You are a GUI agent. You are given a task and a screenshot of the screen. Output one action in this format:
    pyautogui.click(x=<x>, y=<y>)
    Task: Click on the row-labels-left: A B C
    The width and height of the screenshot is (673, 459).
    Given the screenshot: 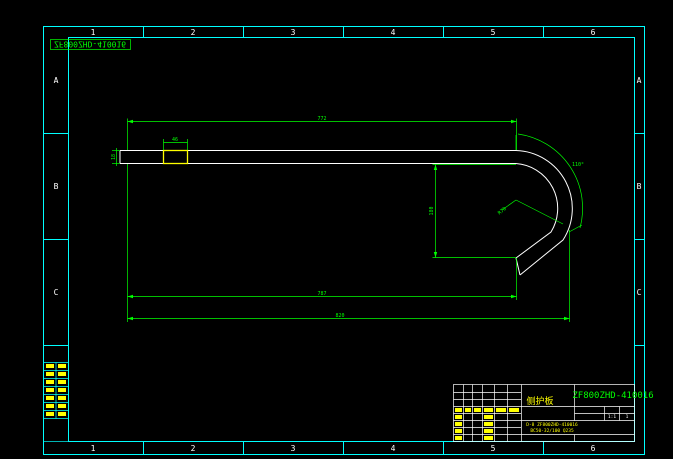 What is the action you would take?
    pyautogui.click(x=56, y=186)
    